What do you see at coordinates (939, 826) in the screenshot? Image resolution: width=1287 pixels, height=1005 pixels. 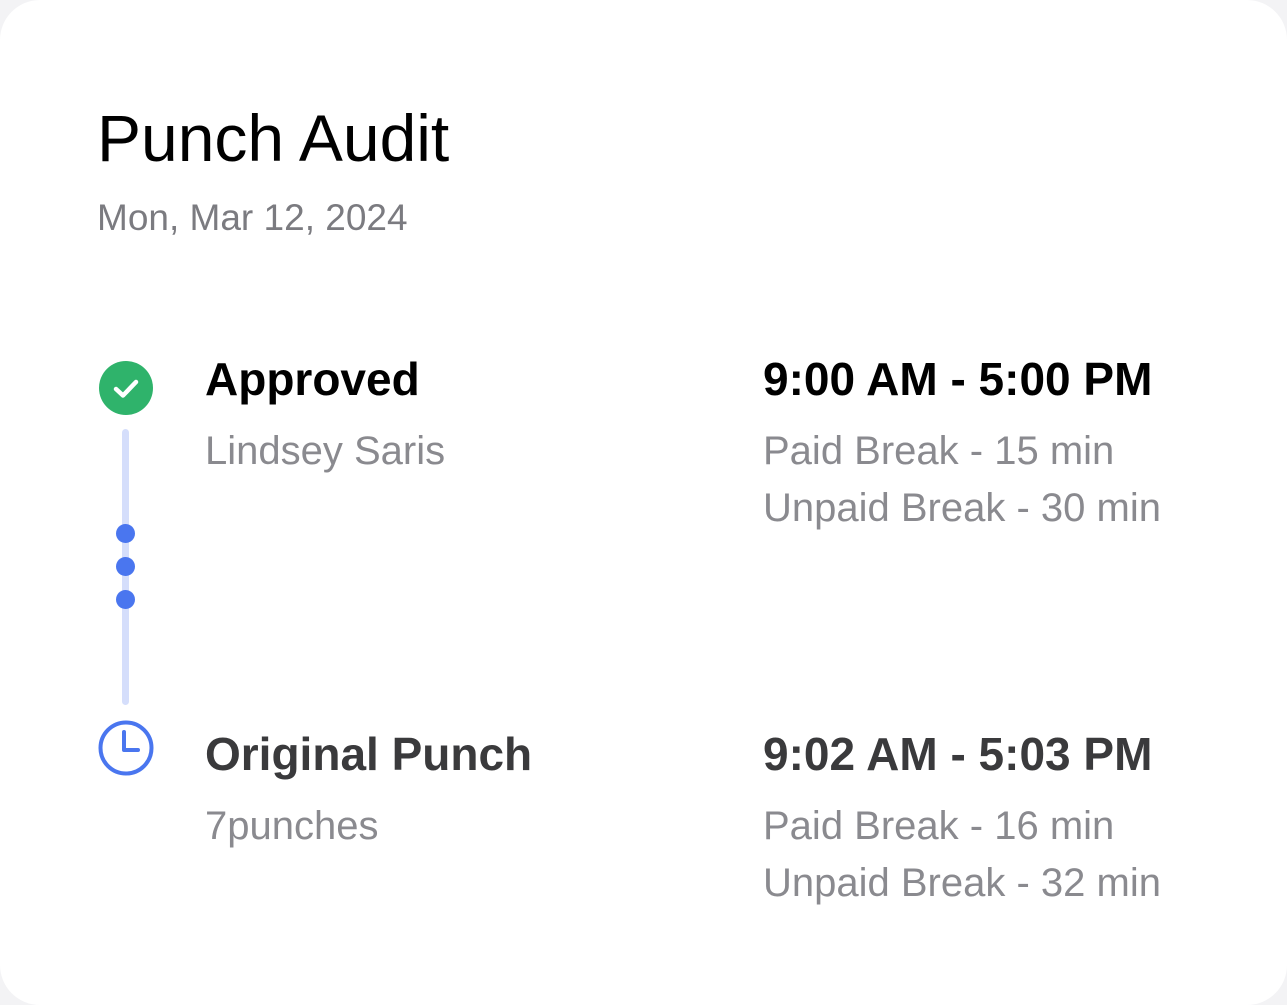 I see `original-paid-break: Paid Break - 16 min` at bounding box center [939, 826].